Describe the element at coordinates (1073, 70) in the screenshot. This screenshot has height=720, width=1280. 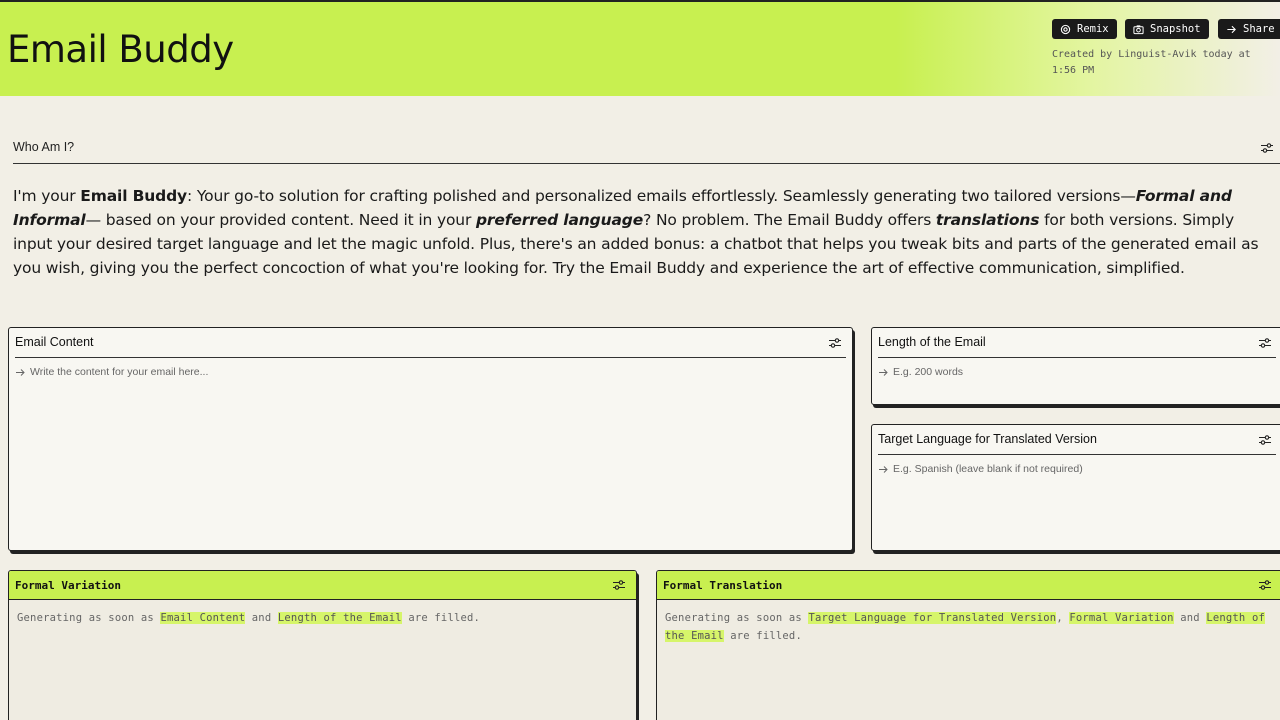
I see `created-time-text: 1:56 PM` at that location.